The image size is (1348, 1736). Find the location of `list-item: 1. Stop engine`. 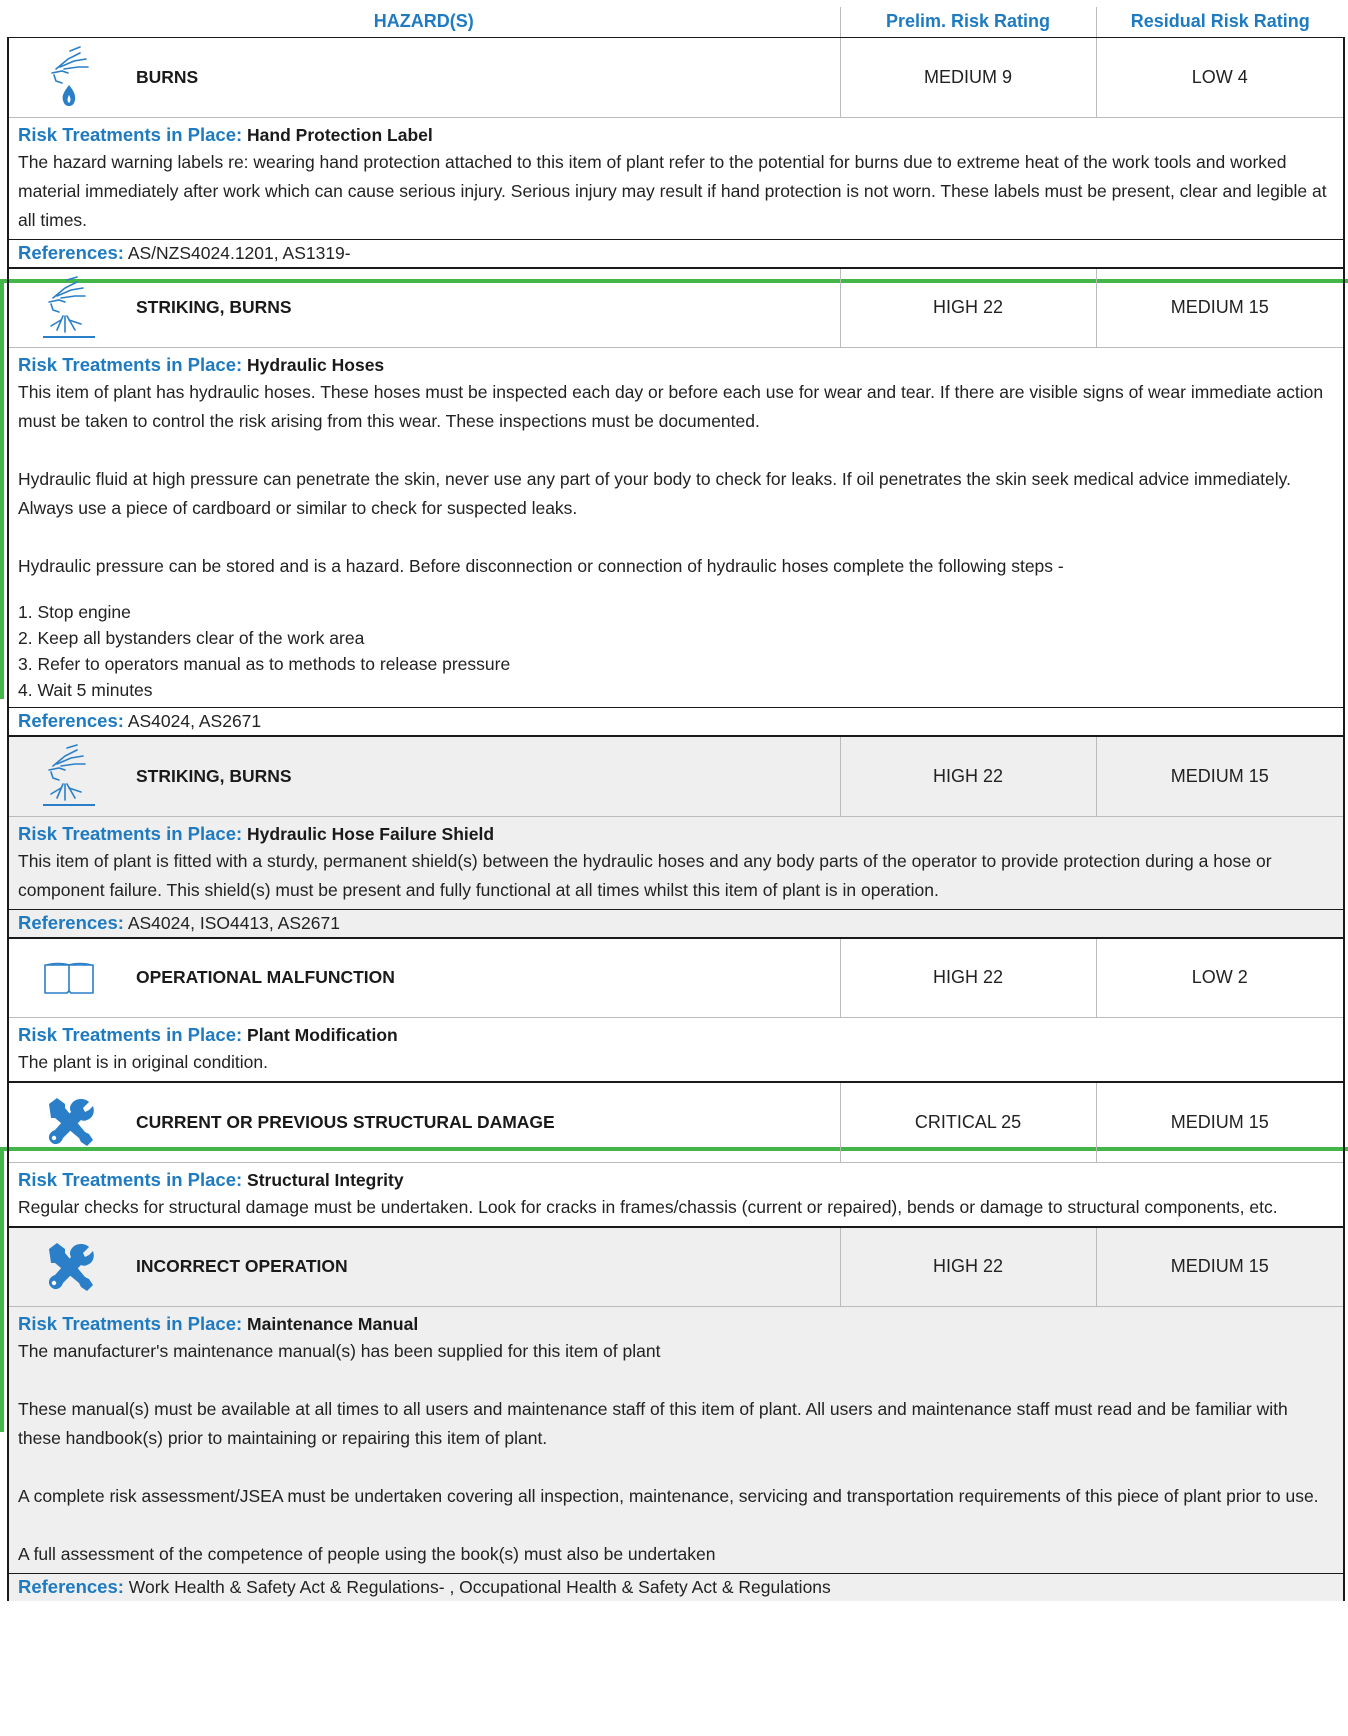

list-item: 1. Stop engine is located at coordinates (74, 612).